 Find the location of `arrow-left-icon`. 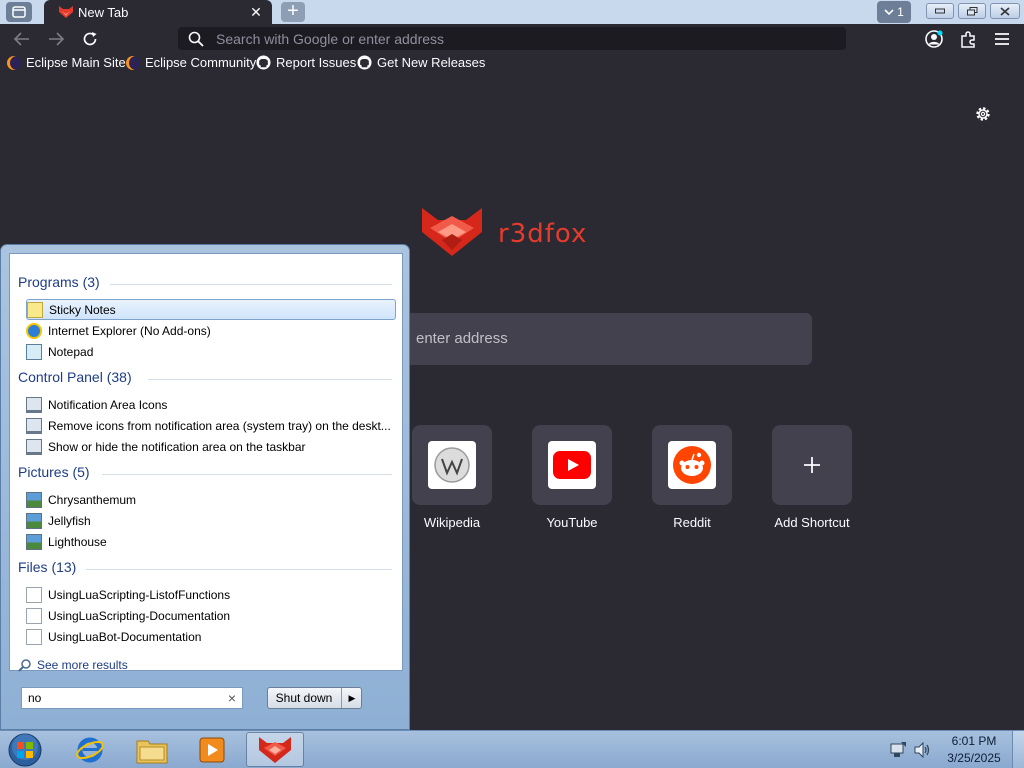

arrow-left-icon is located at coordinates (21, 39).